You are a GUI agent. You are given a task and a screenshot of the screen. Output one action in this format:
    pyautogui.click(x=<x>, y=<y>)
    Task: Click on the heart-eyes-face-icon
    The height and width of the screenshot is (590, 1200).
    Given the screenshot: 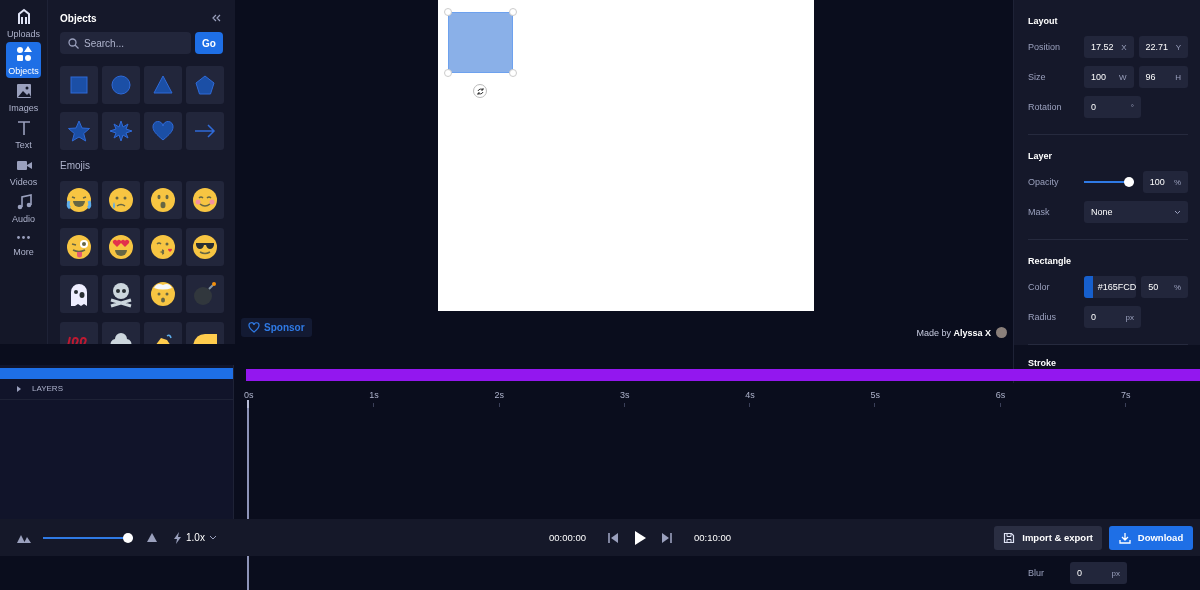 What is the action you would take?
    pyautogui.click(x=121, y=247)
    